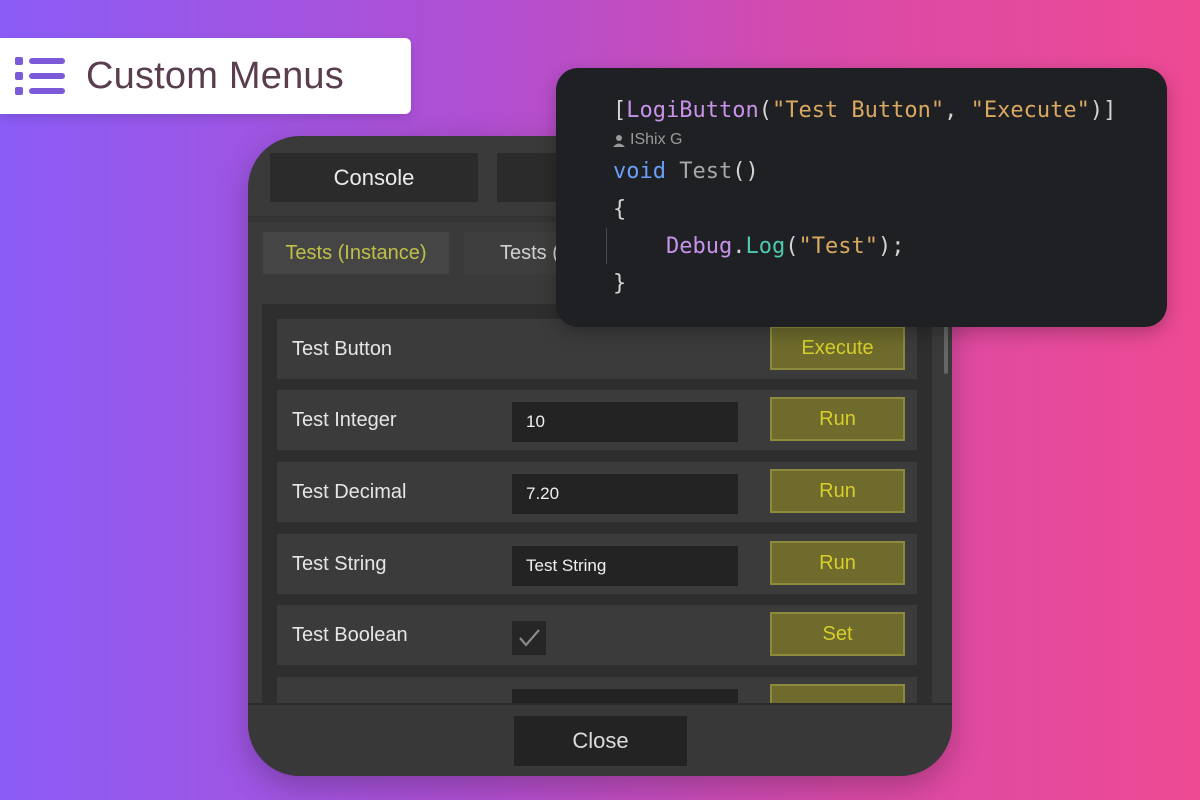 The image size is (1200, 800). I want to click on header-badge: Custom Menus, so click(205, 76).